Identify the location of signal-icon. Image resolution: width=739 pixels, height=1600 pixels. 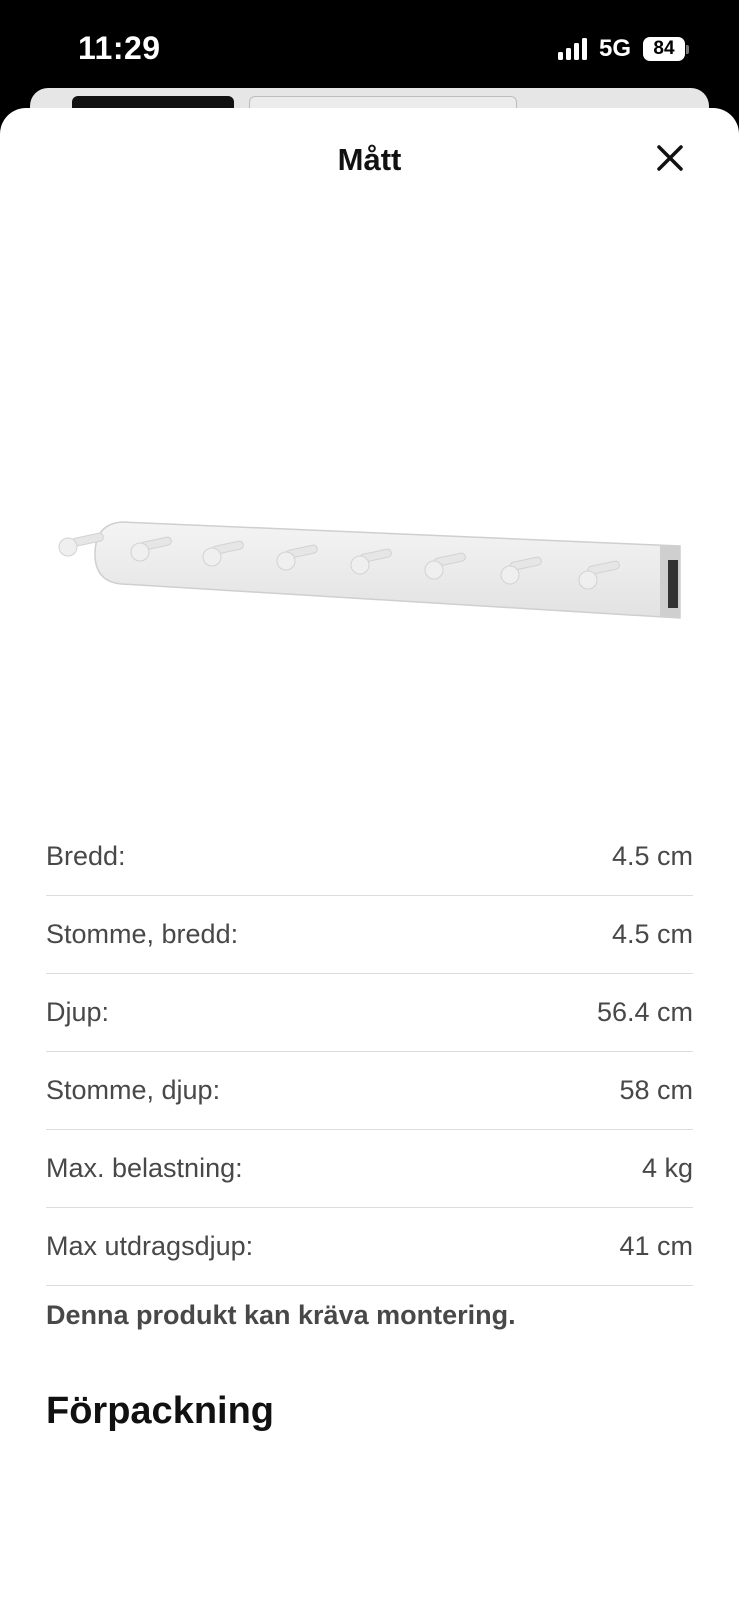
(572, 49).